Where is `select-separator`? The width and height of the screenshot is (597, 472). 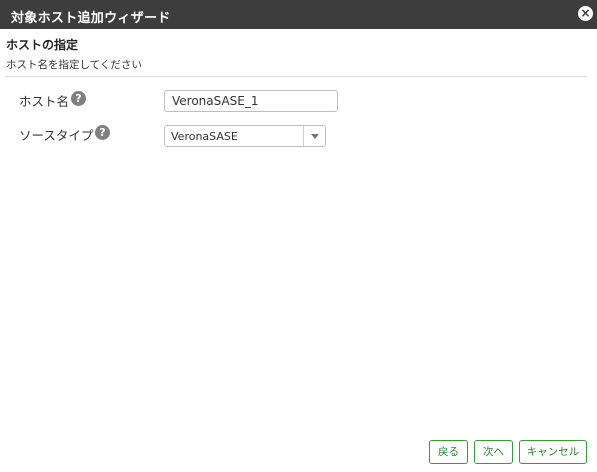
select-separator is located at coordinates (303, 136).